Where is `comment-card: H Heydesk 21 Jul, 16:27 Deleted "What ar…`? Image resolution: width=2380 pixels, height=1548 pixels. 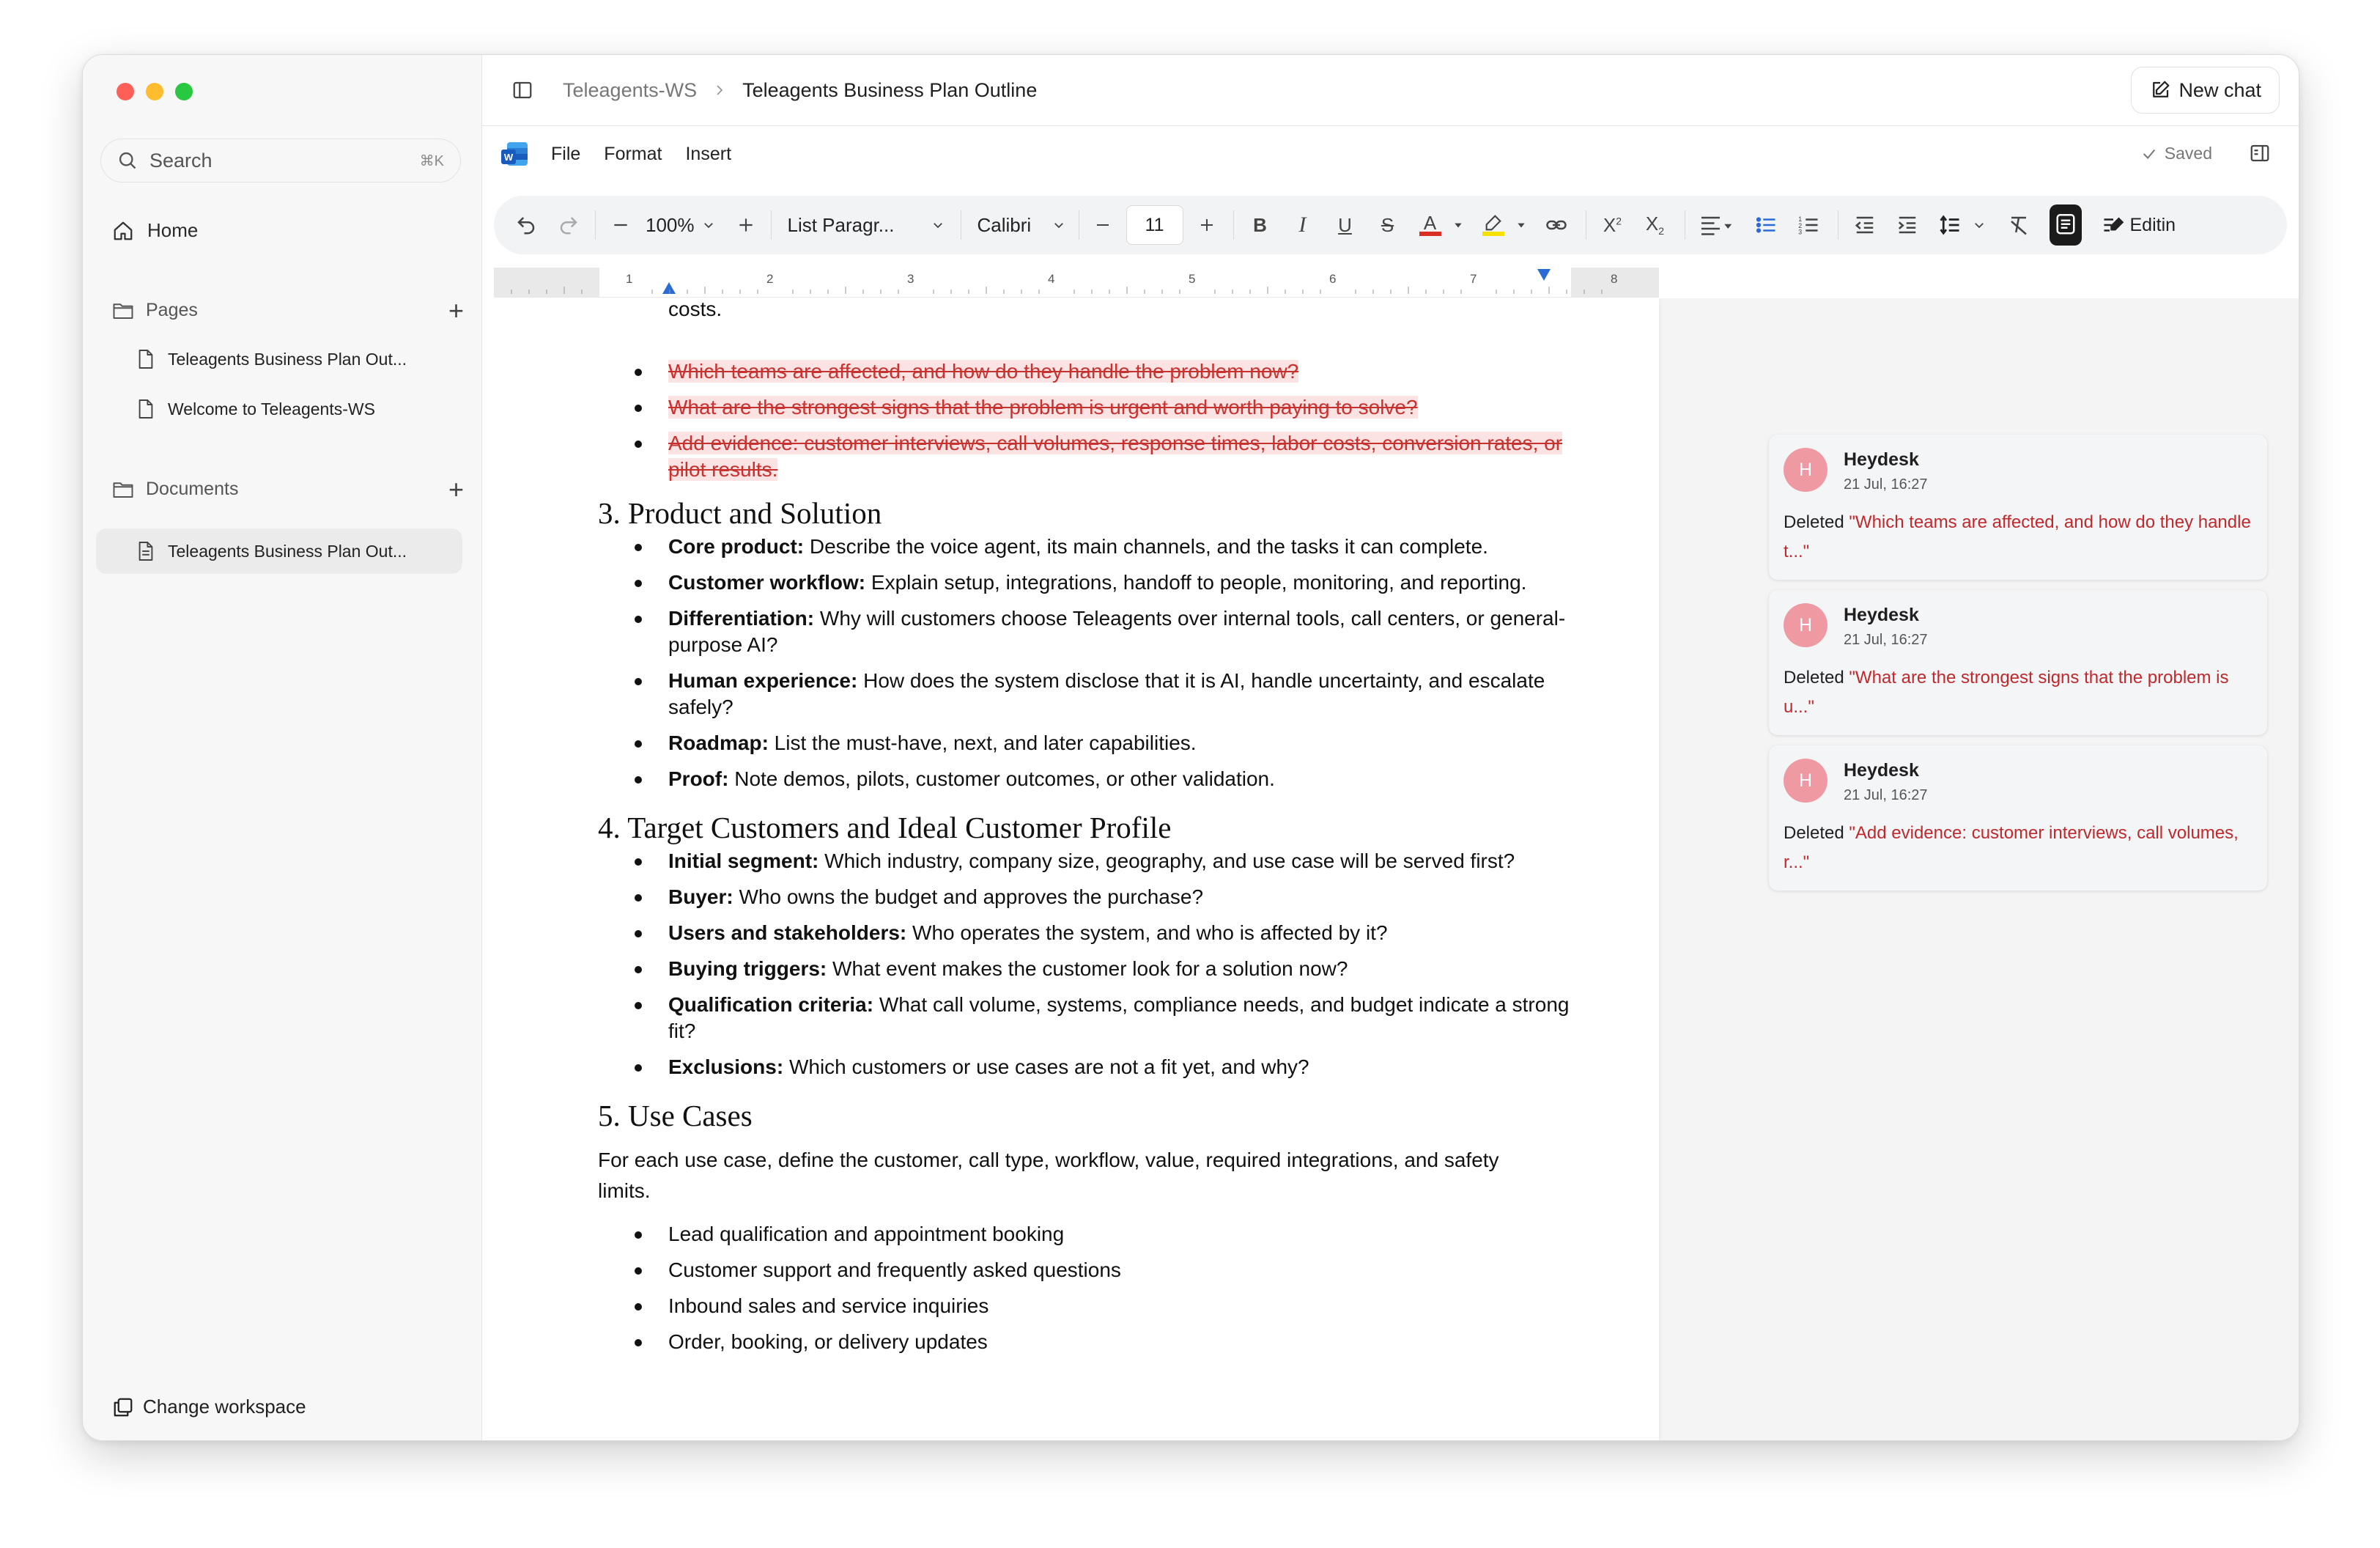 comment-card: H Heydesk 21 Jul, 16:27 Deleted "What ar… is located at coordinates (2018, 662).